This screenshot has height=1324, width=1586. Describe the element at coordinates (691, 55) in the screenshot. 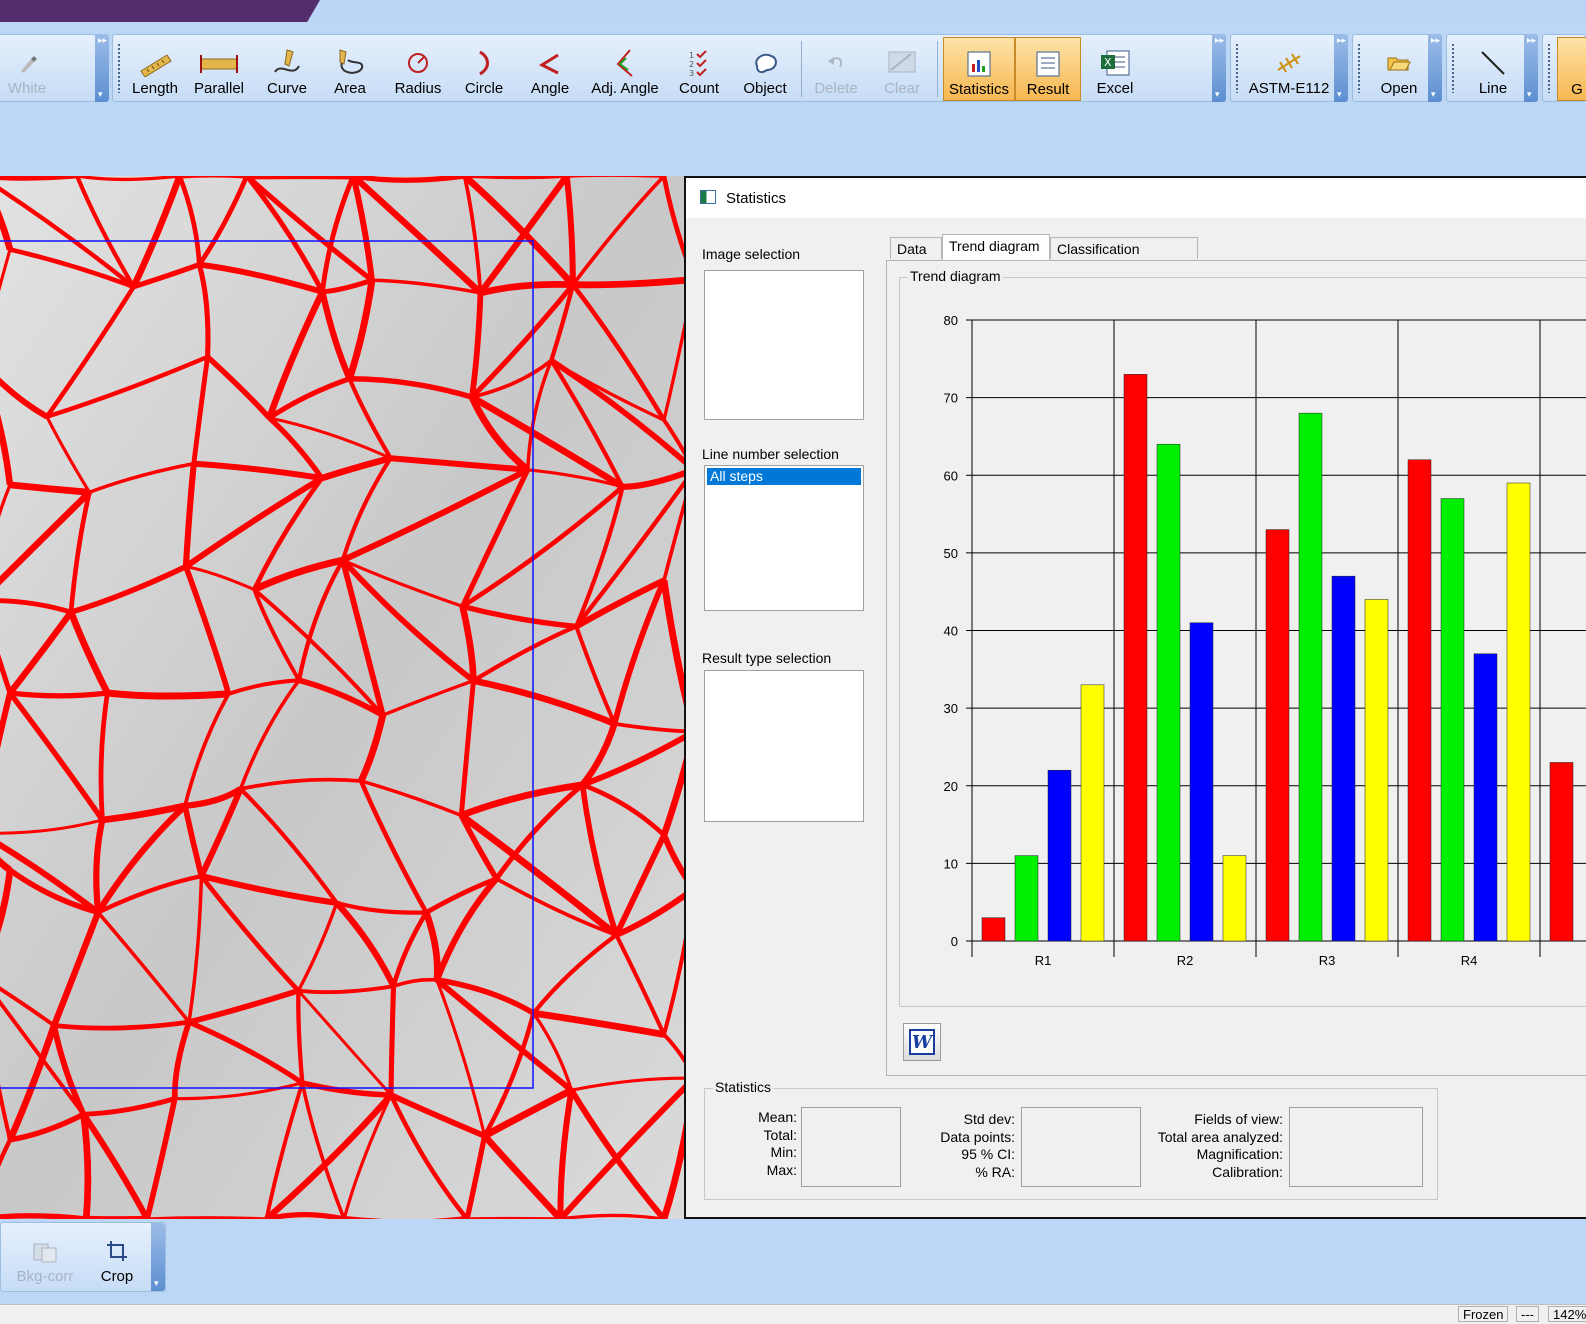

I see `svg-text: 1` at that location.